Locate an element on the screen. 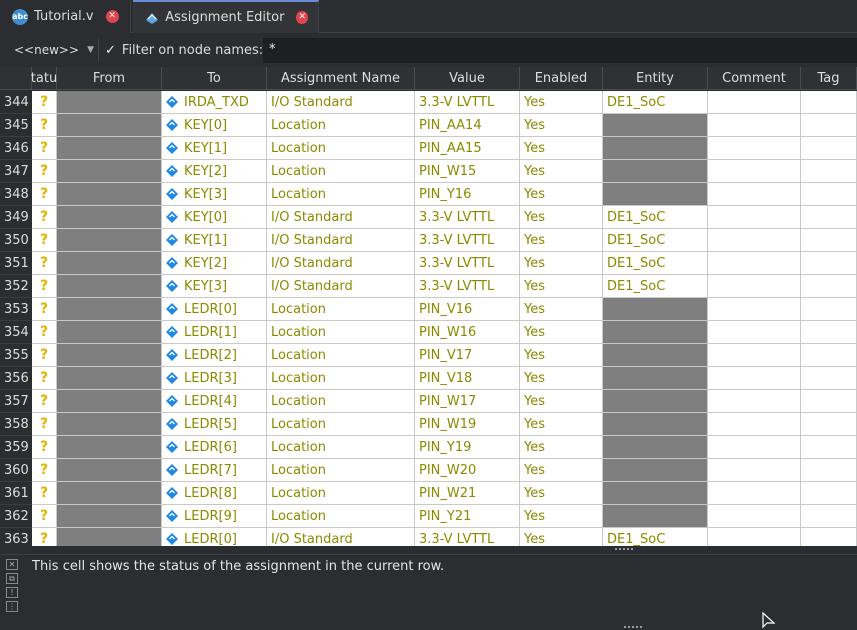 The height and width of the screenshot is (630, 857). row-number: 348 is located at coordinates (16, 194).